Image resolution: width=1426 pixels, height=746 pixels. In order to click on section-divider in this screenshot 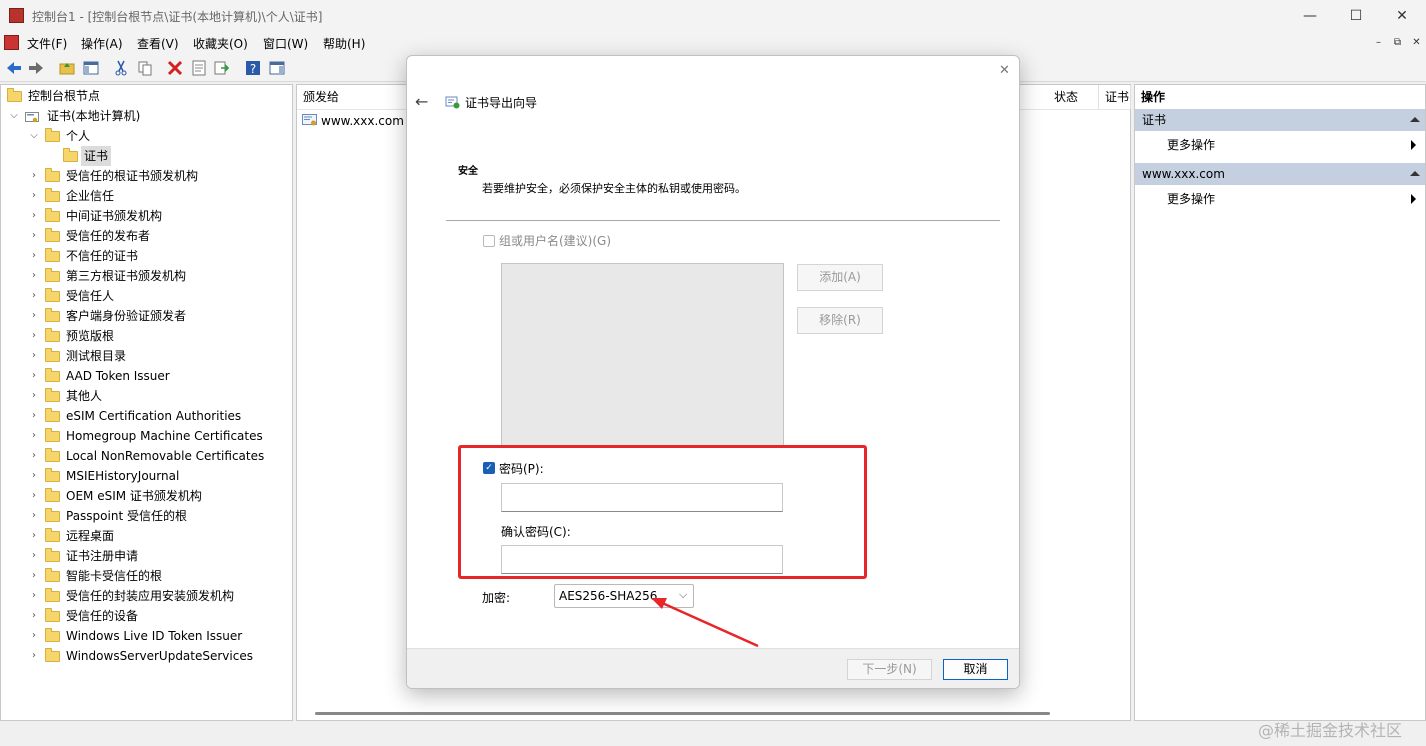, I will do `click(723, 220)`.